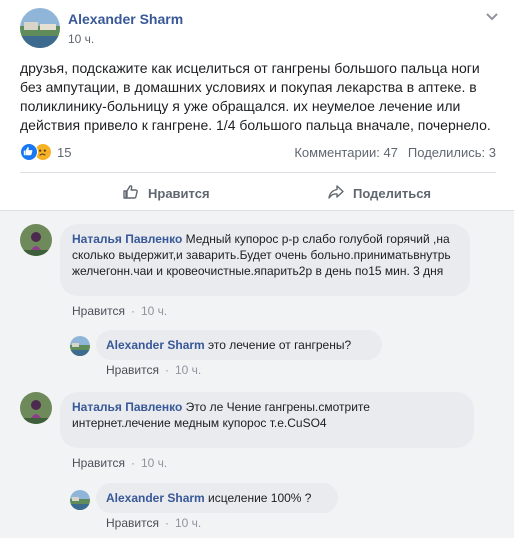  I want to click on reply-bubble: Alexander Sharm это лечение от гангрены?, so click(239, 345).